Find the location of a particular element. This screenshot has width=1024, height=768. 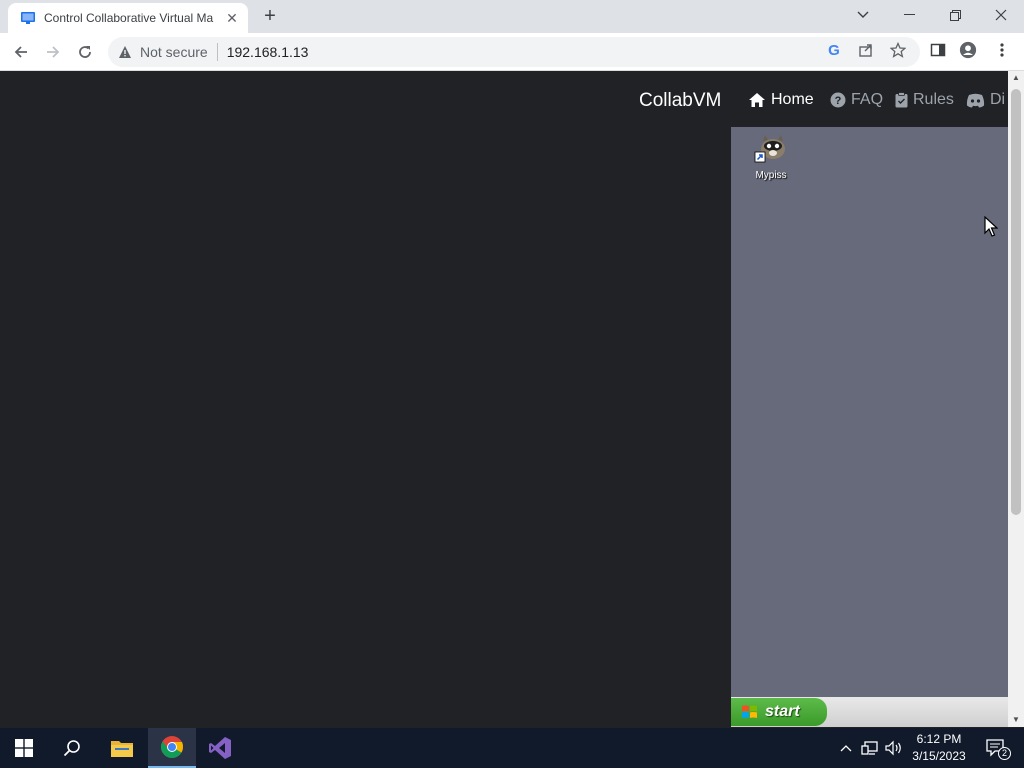

address-bar: Not secure 192.168.1.13 is located at coordinates (514, 52).